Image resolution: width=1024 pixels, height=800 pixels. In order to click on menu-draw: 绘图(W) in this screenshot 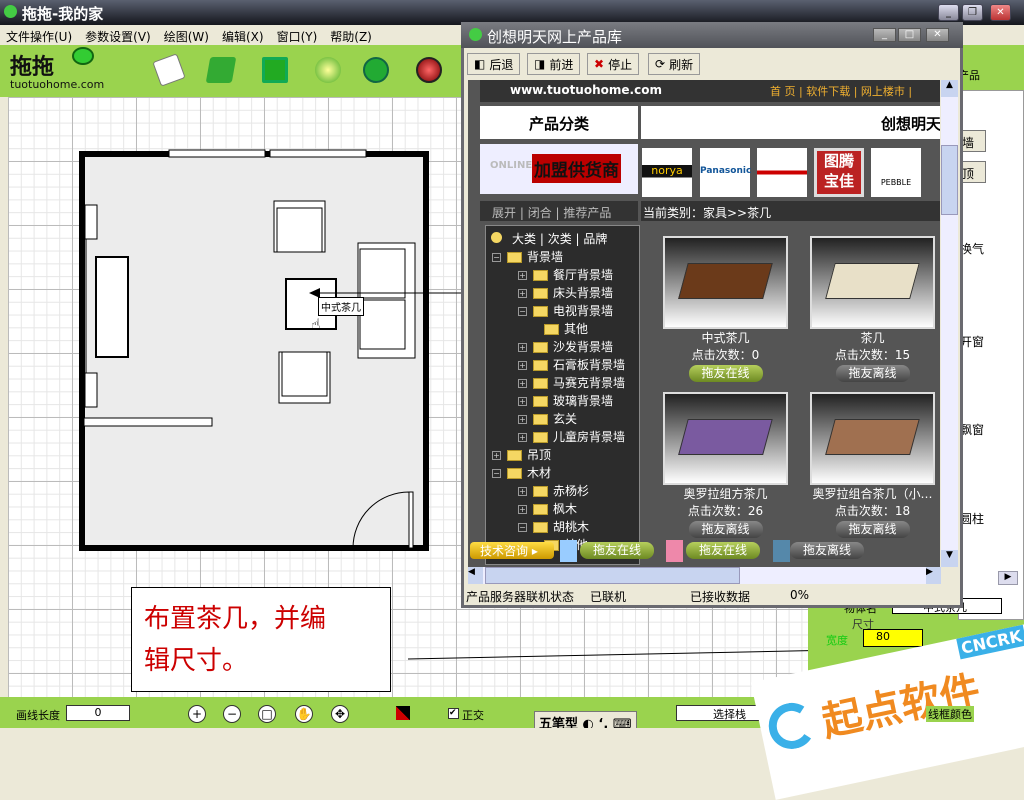, I will do `click(186, 36)`.